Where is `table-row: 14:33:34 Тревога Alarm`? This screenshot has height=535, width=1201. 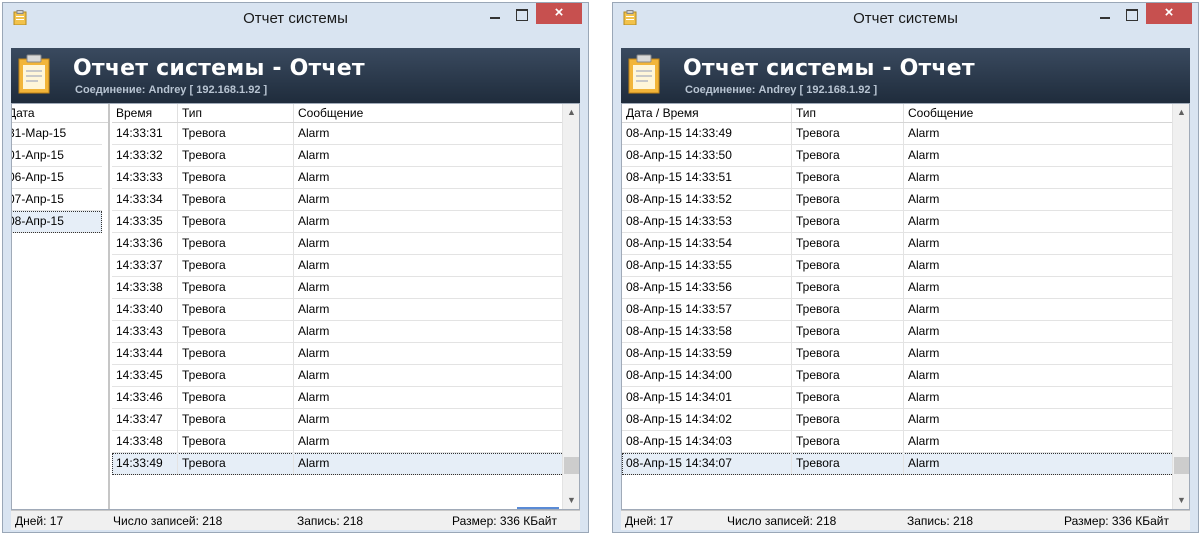
table-row: 14:33:34 Тревога Alarm is located at coordinates (338, 200).